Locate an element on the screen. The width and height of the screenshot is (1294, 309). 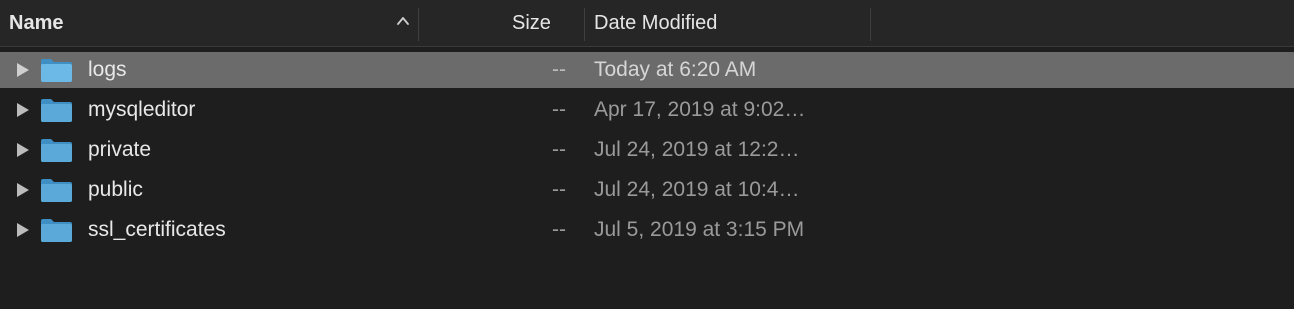
file-name: private is located at coordinates (120, 149).